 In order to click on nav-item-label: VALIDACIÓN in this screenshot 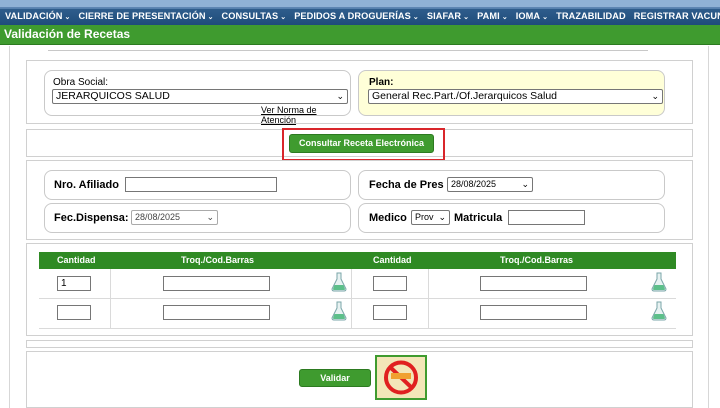, I will do `click(34, 16)`.